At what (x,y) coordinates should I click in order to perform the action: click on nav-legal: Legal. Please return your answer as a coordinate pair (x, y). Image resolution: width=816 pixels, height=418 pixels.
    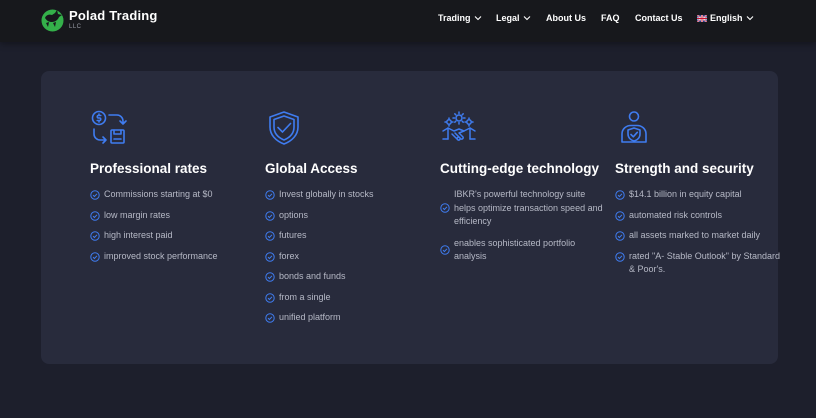
    Looking at the image, I should click on (513, 18).